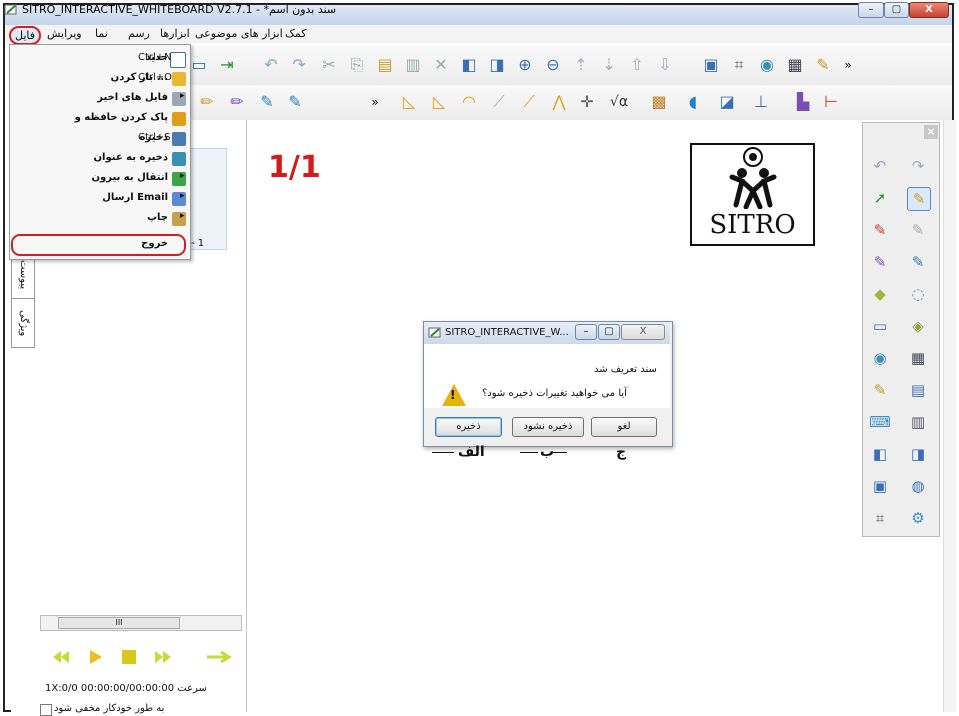 This screenshot has height=716, width=959. Describe the element at coordinates (659, 102) in the screenshot. I see `table-icon: ▩` at that location.